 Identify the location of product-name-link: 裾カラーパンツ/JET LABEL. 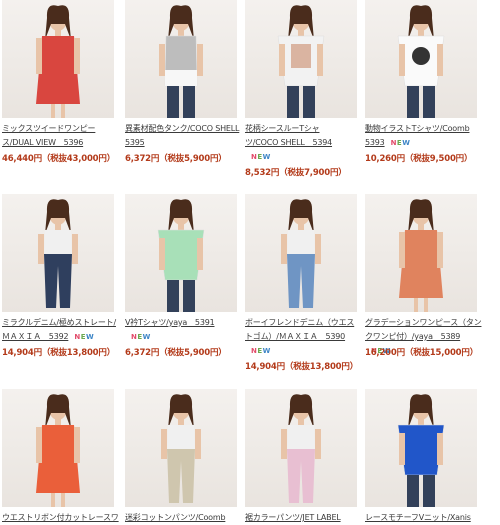
(304, 518).